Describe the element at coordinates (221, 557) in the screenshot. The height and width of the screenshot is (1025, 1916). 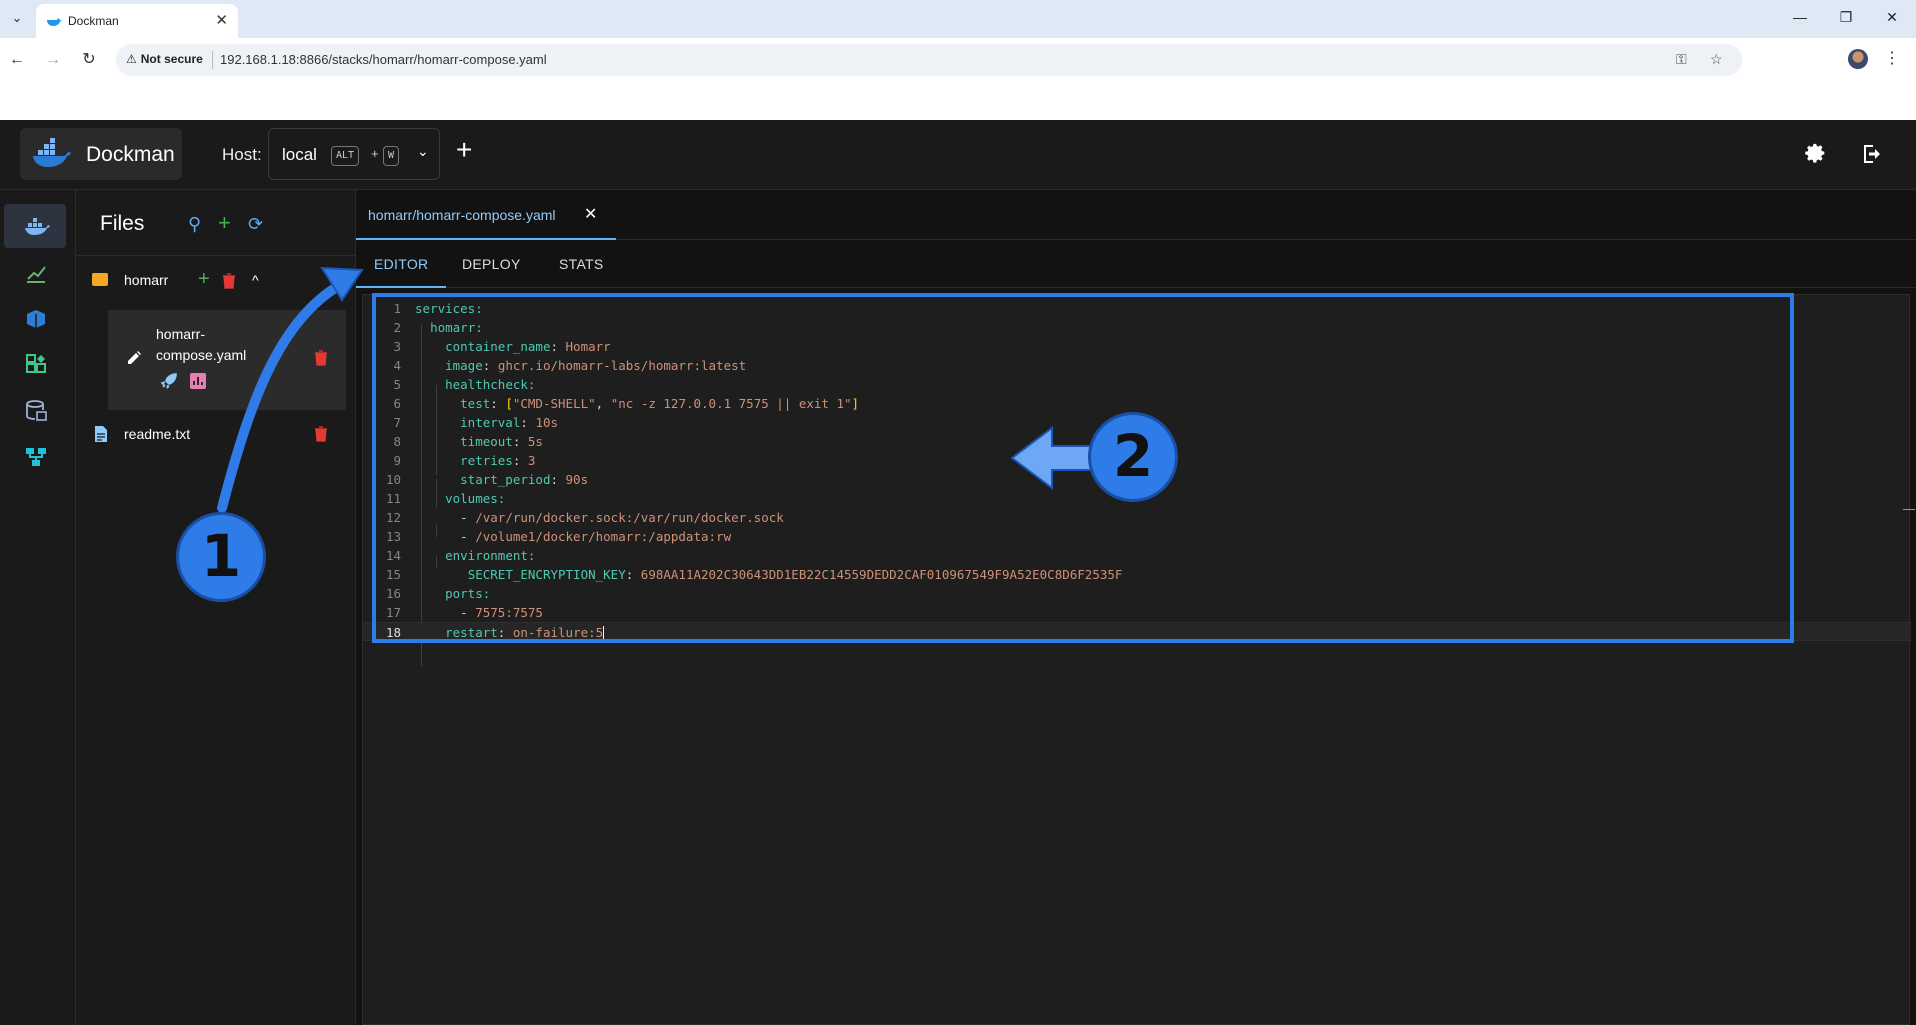
I see `annotation-badge-1: 1` at that location.